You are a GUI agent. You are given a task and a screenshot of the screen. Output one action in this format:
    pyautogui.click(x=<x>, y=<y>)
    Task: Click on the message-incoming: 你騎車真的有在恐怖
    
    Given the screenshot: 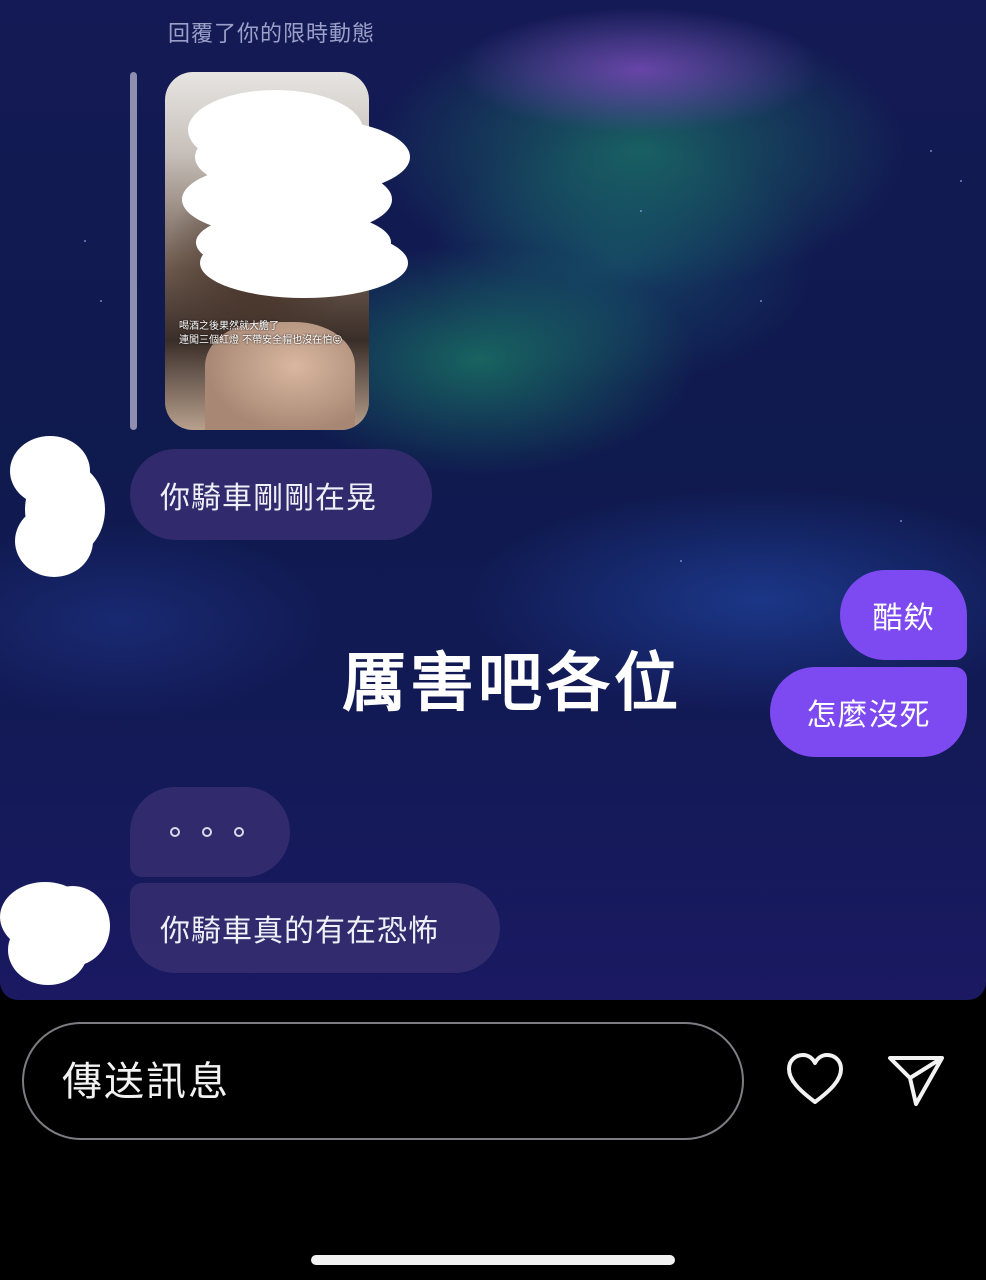 What is the action you would take?
    pyautogui.click(x=315, y=928)
    